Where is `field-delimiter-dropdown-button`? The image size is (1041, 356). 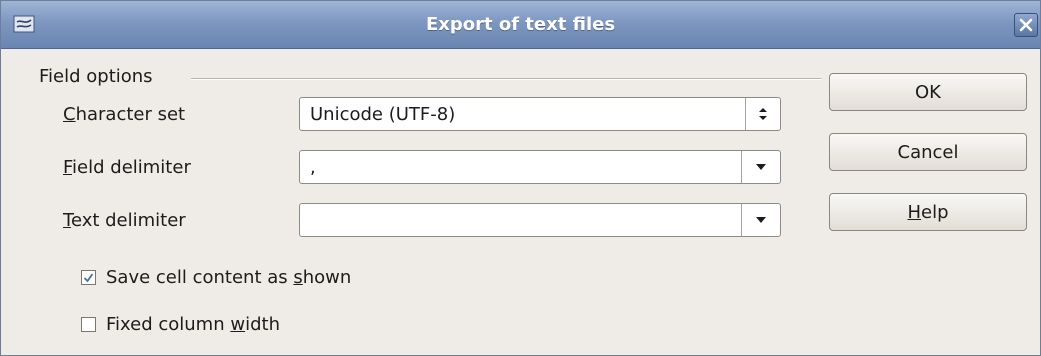 field-delimiter-dropdown-button is located at coordinates (760, 167).